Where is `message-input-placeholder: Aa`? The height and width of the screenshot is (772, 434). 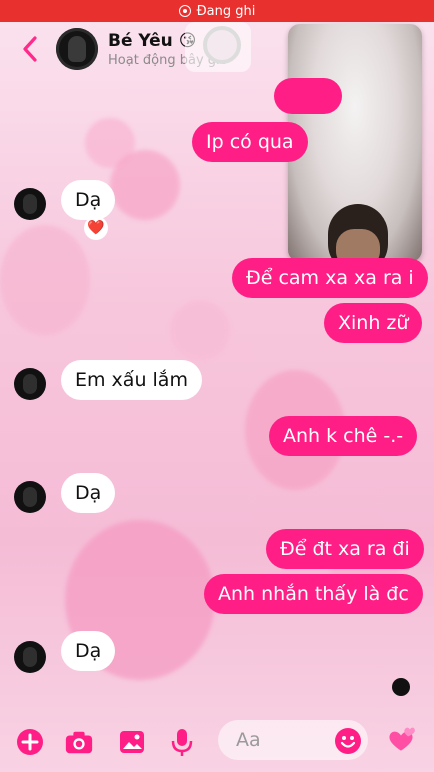 message-input-placeholder: Aa is located at coordinates (248, 740).